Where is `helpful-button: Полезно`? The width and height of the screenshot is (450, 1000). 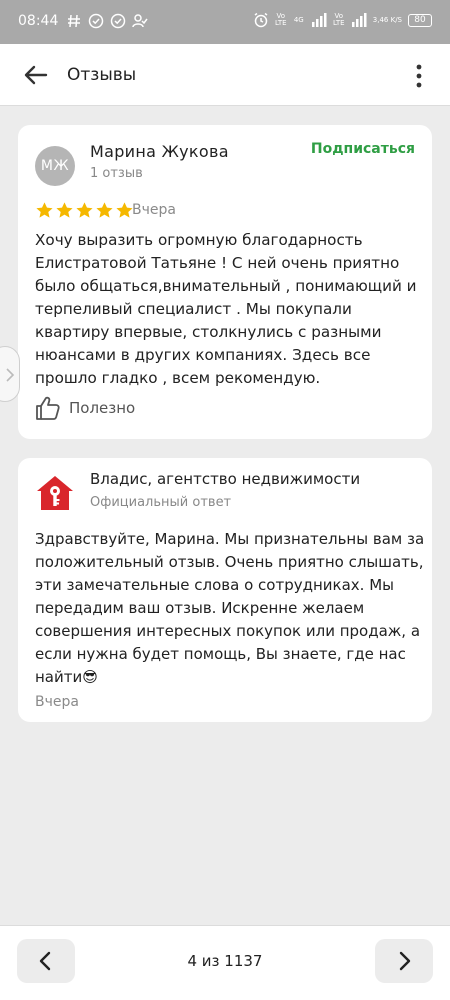 helpful-button: Полезно is located at coordinates (85, 408).